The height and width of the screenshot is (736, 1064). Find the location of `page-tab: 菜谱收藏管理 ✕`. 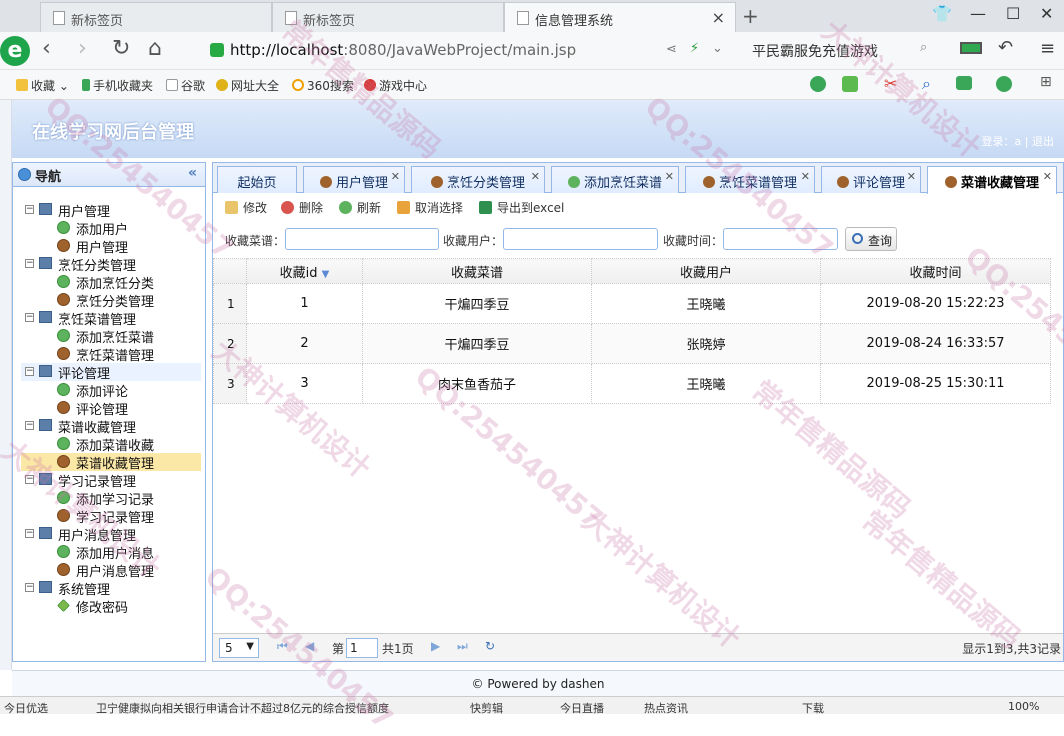

page-tab: 菜谱收藏管理 ✕ is located at coordinates (992, 180).